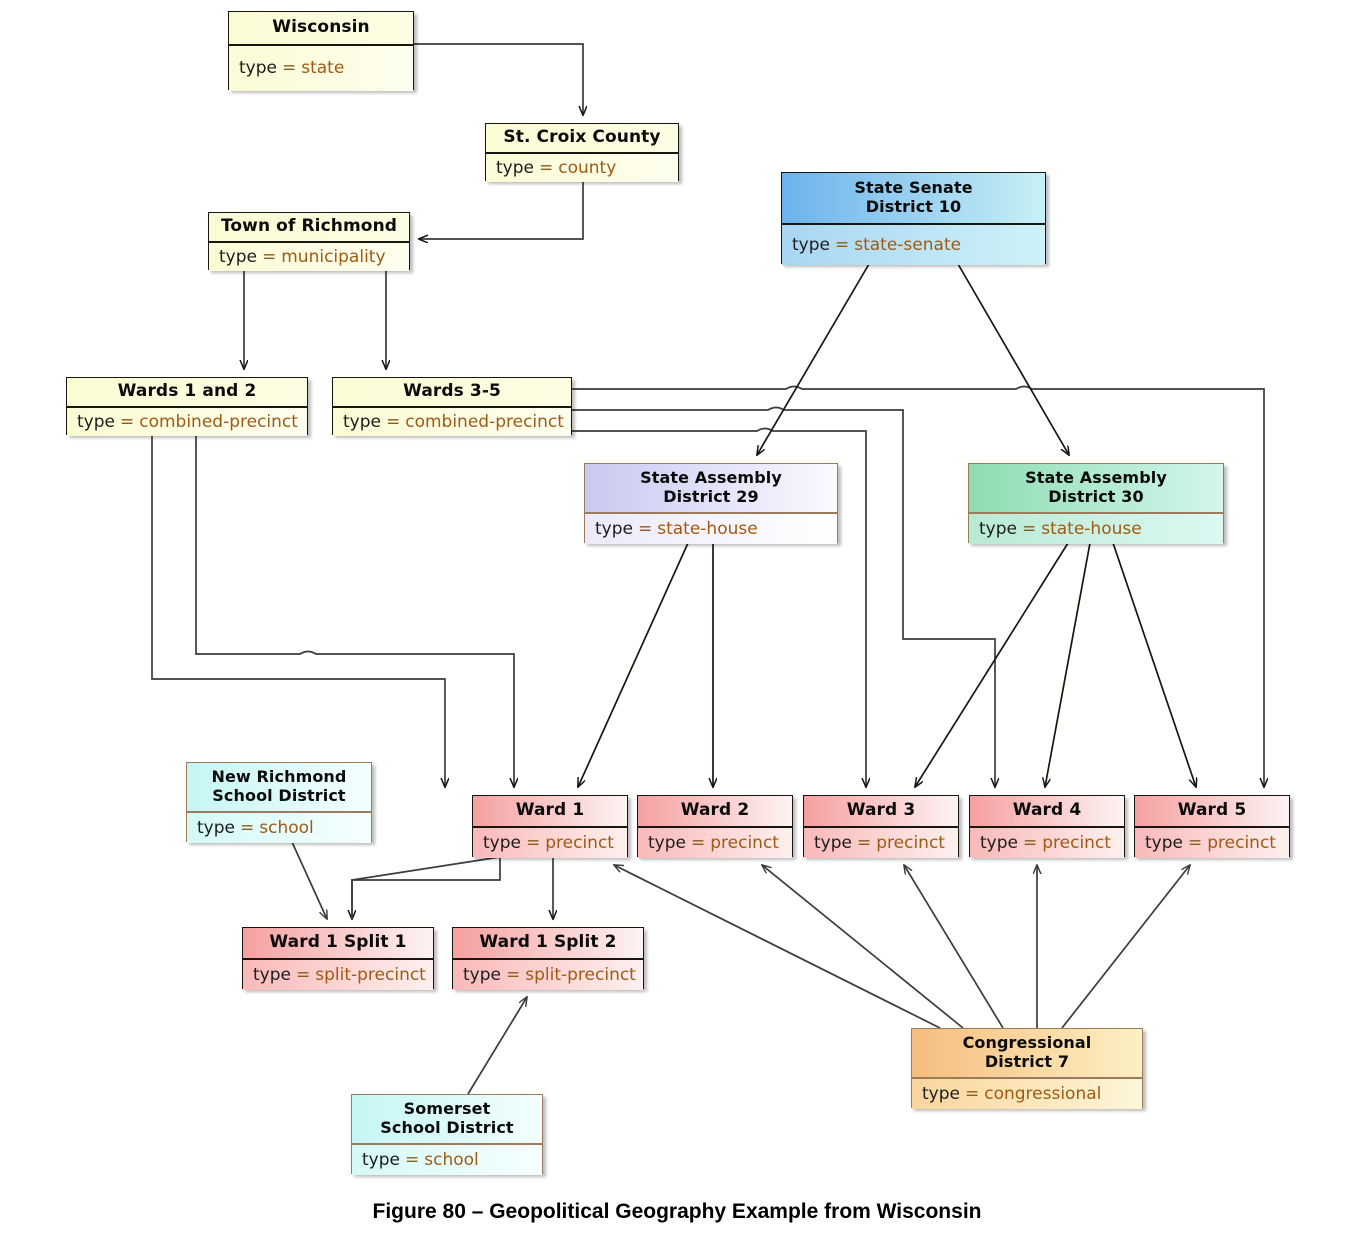 This screenshot has width=1354, height=1252. What do you see at coordinates (587, 167) in the screenshot?
I see `attribute-value: county` at bounding box center [587, 167].